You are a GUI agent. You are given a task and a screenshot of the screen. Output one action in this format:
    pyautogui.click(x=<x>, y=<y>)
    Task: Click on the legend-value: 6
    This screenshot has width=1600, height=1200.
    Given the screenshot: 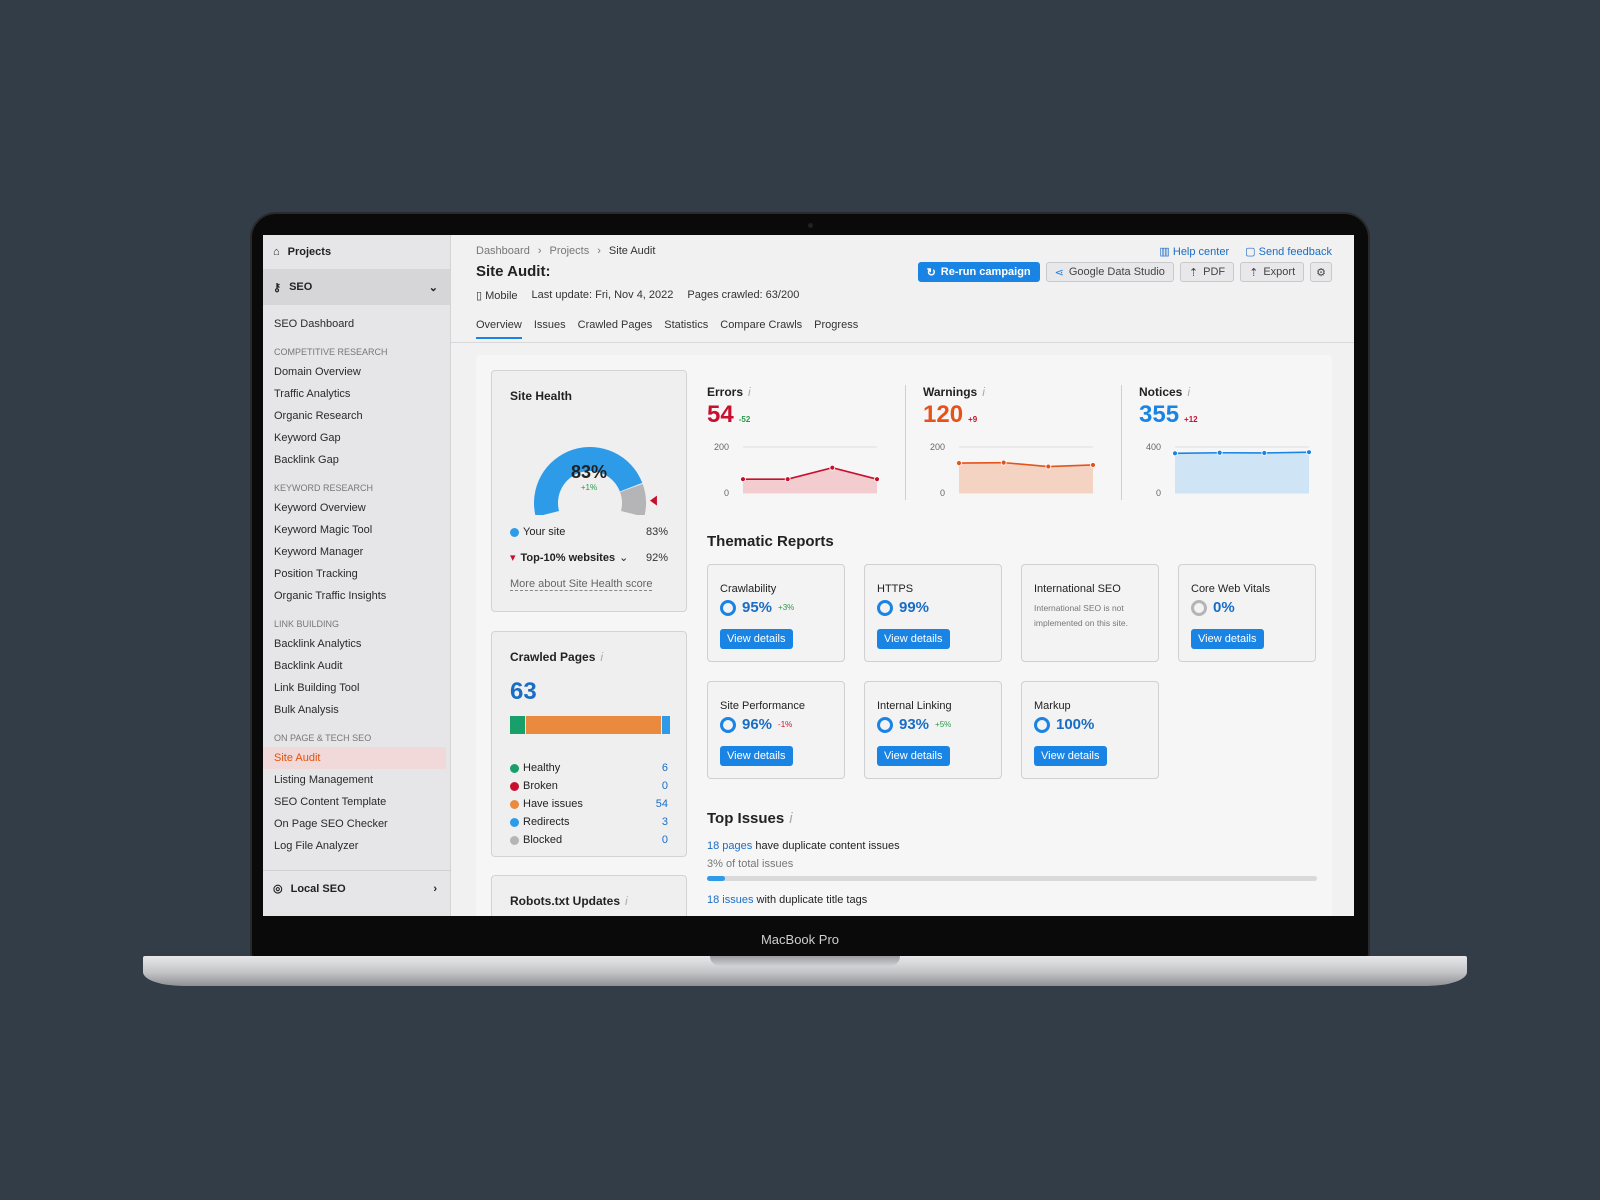 What is the action you would take?
    pyautogui.click(x=665, y=768)
    